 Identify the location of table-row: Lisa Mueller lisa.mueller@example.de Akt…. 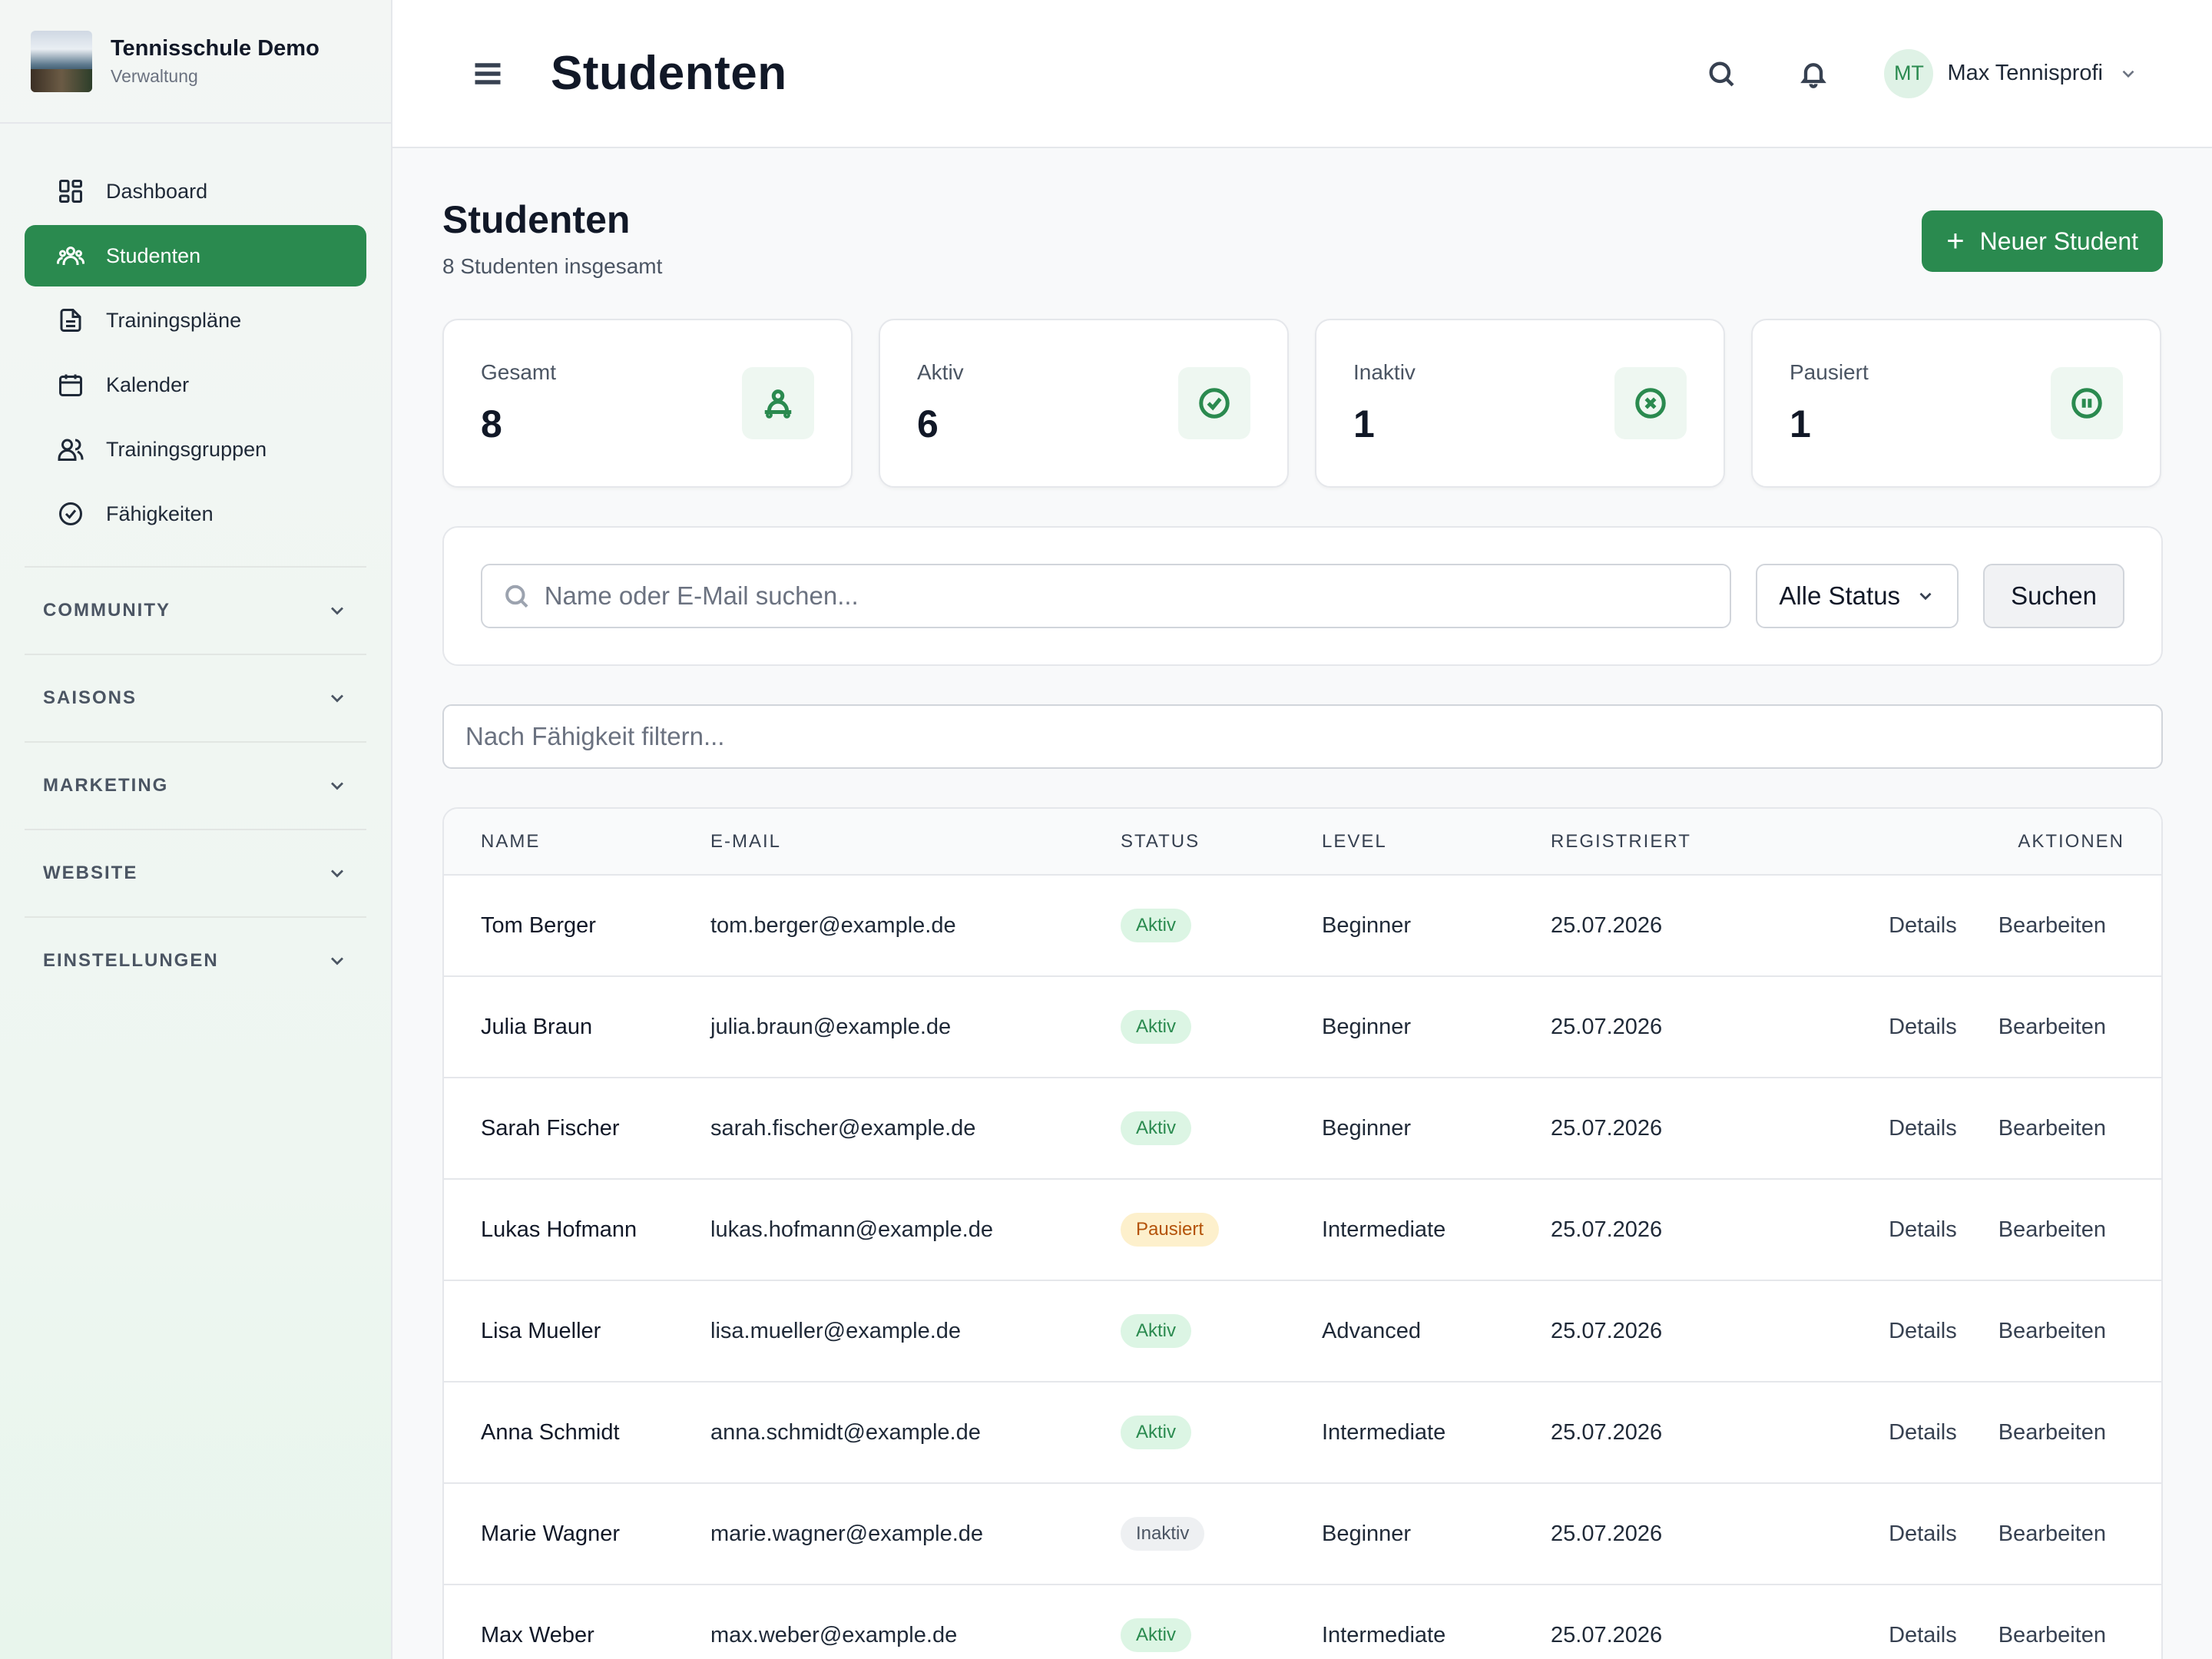
(1303, 1331).